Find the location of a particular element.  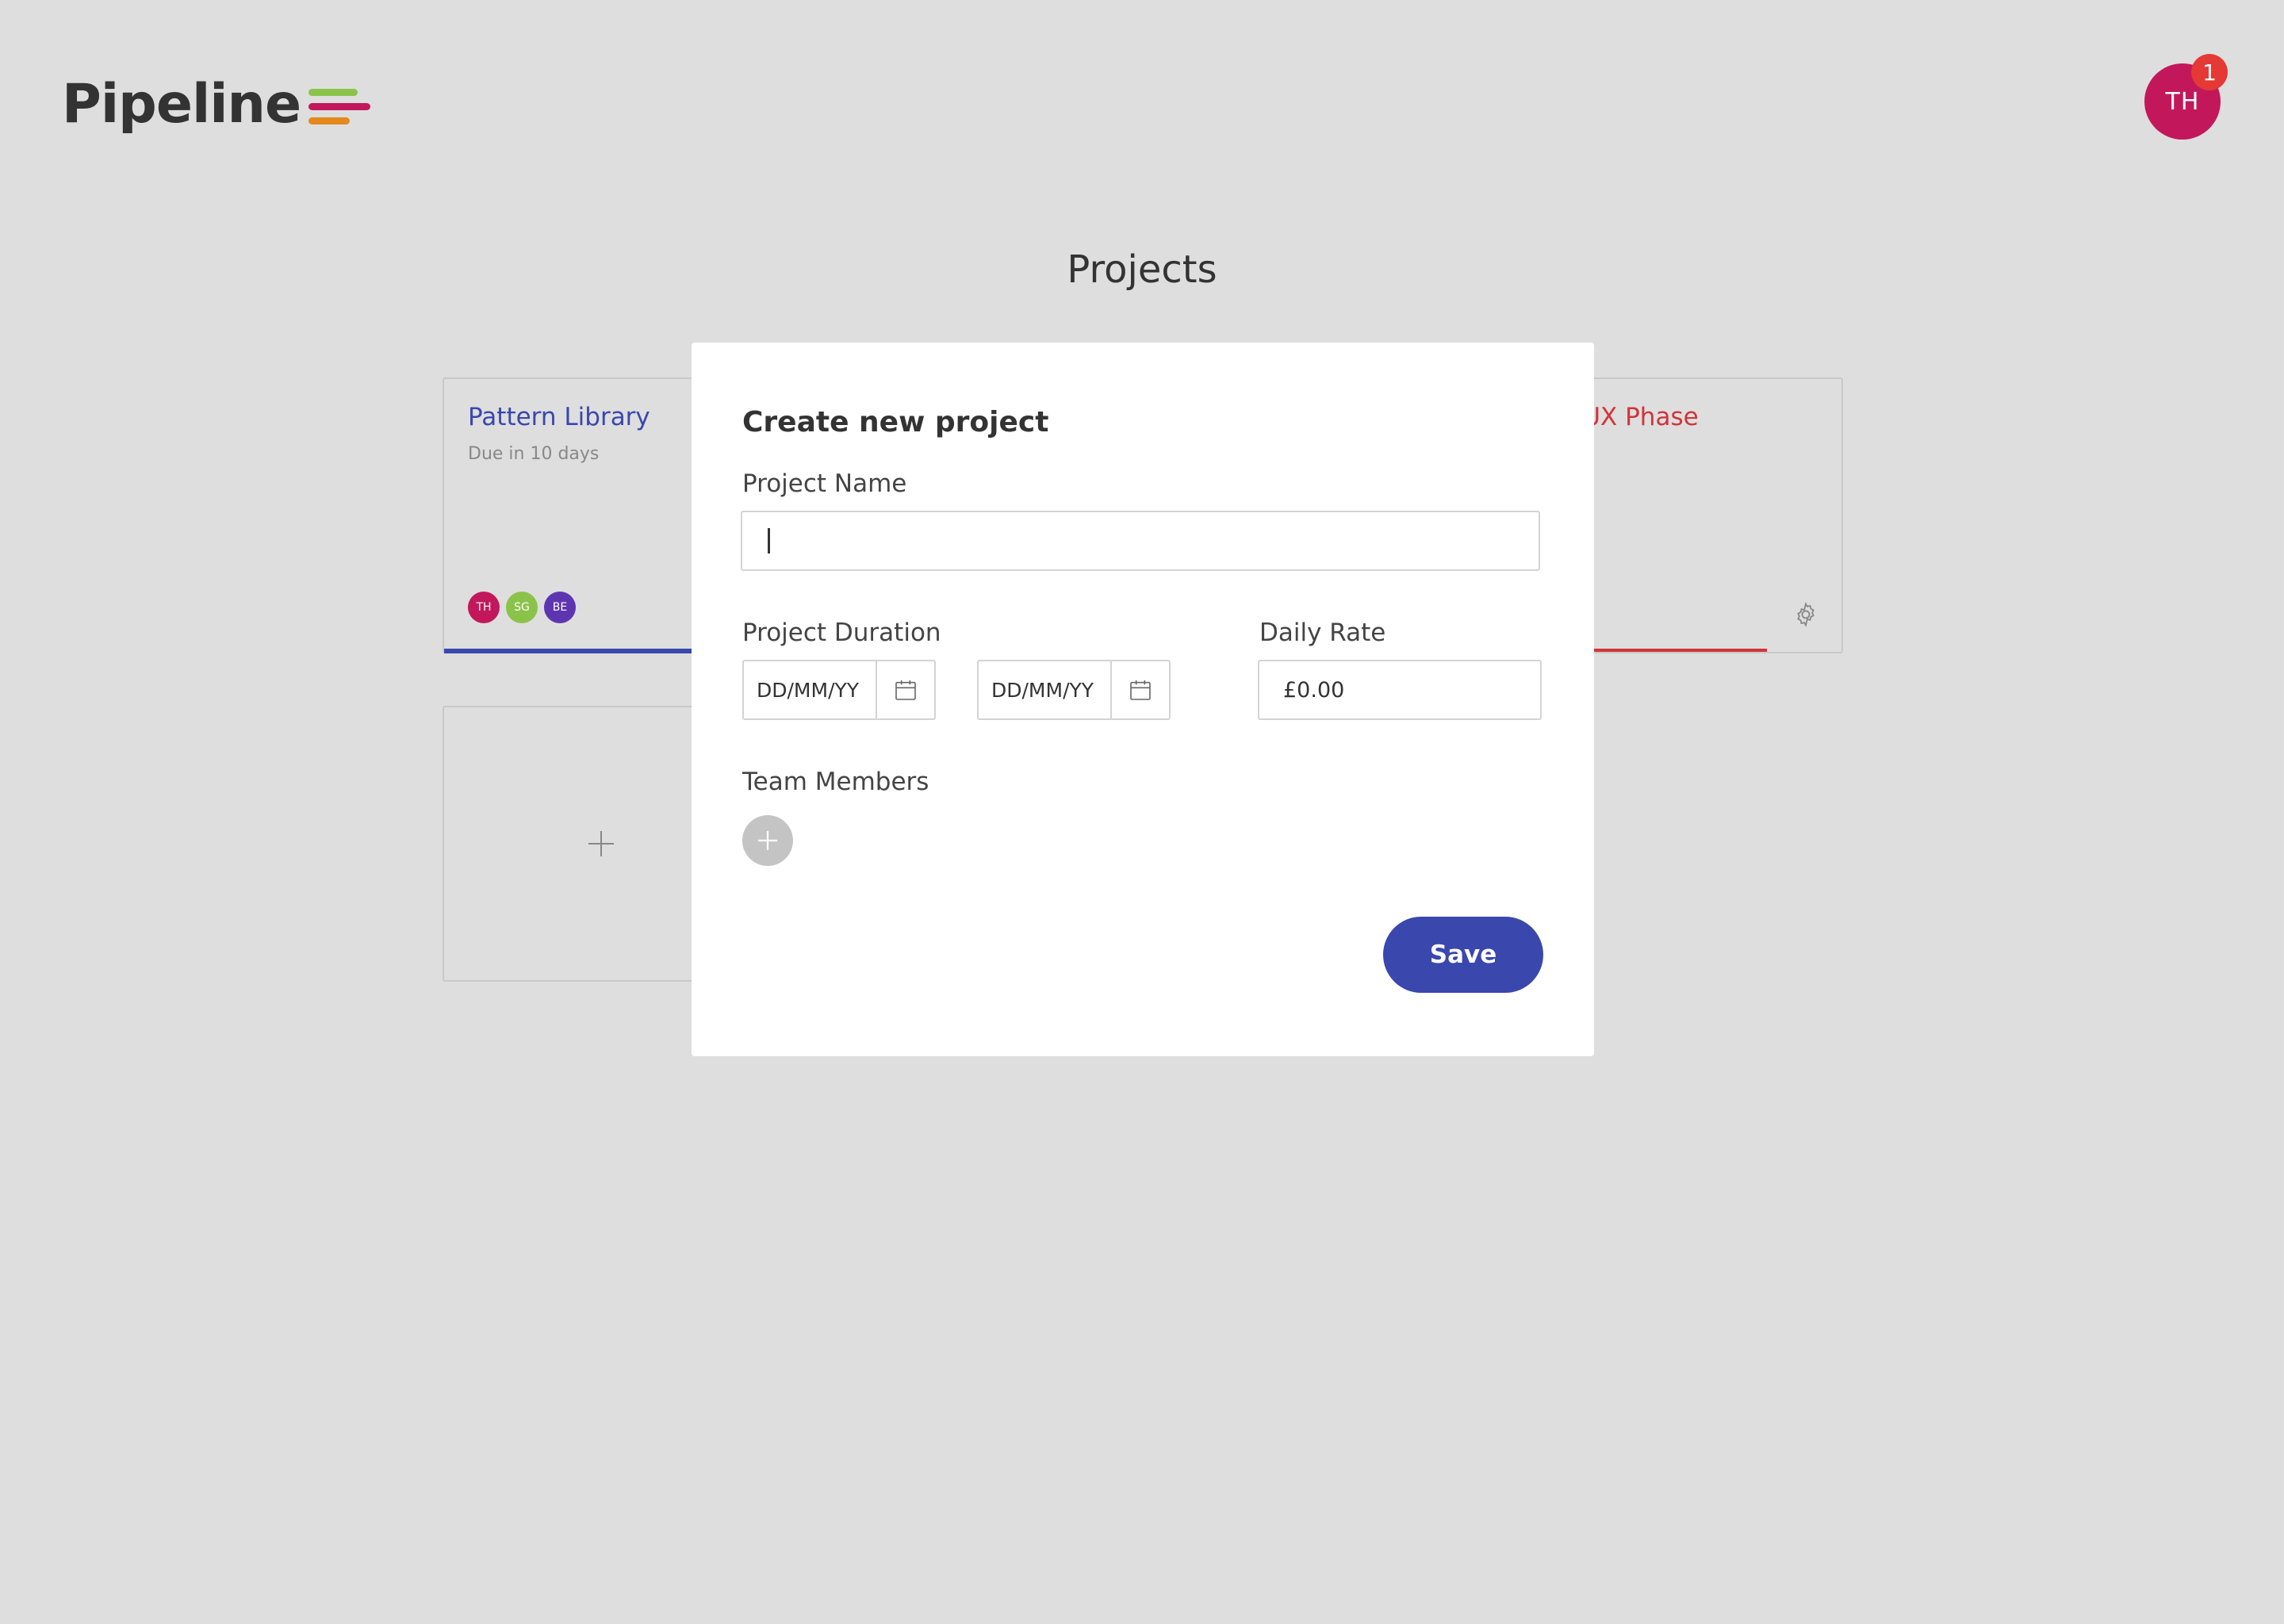

end-date-field: DD/MM/YY is located at coordinates (1074, 690).